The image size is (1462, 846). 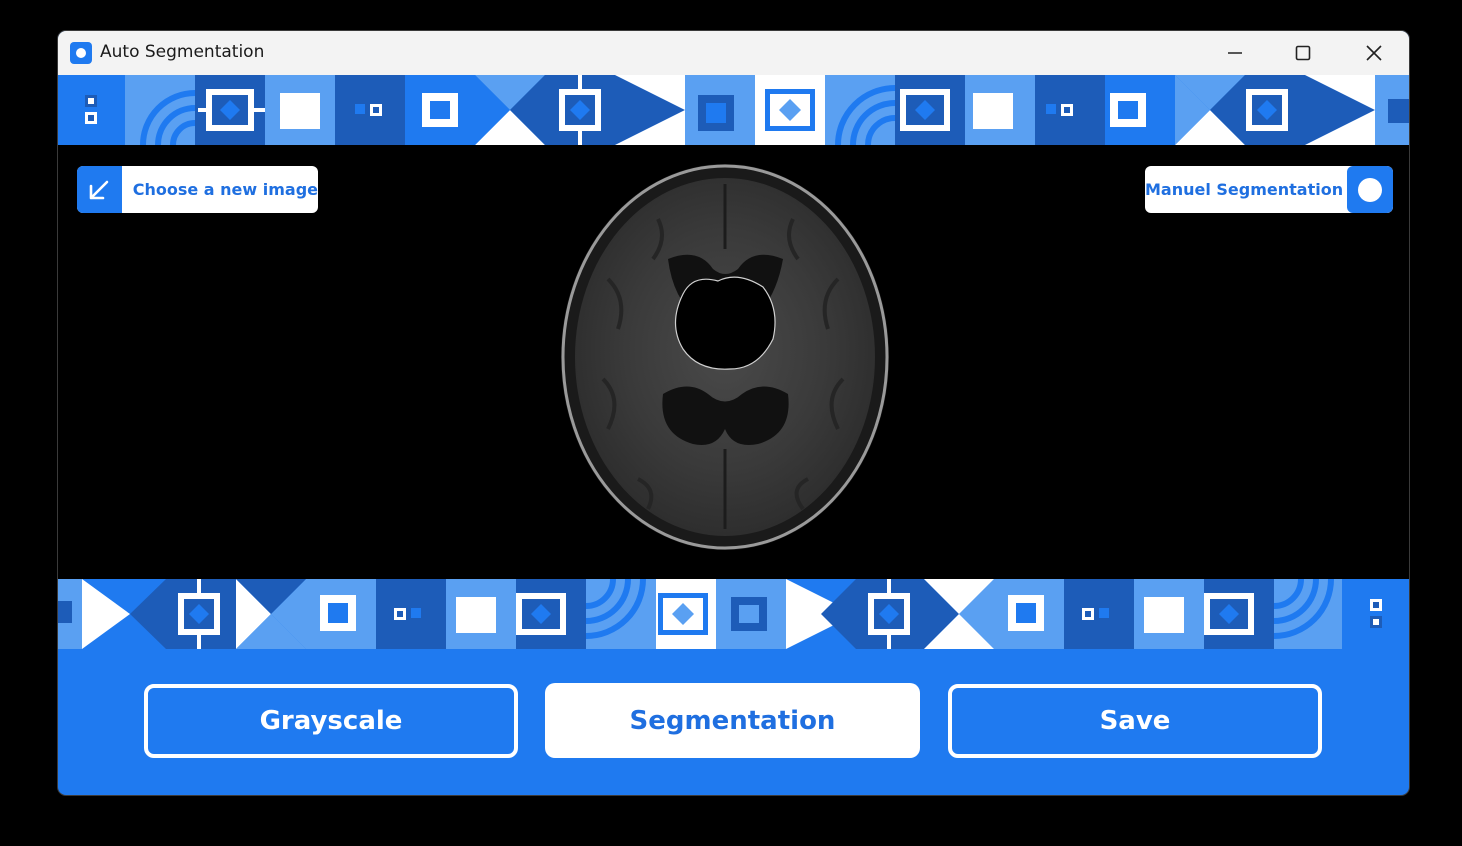 I want to click on title-bar: Auto Segmentation, so click(x=733, y=53).